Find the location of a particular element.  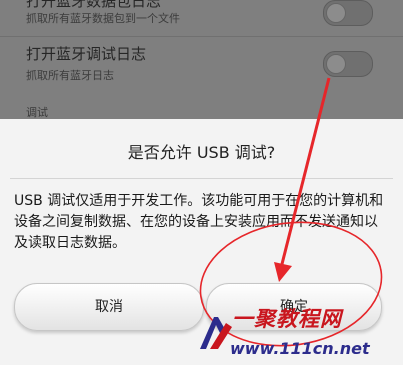

setting-title: 打开蓝牙调试日志 is located at coordinates (86, 54).